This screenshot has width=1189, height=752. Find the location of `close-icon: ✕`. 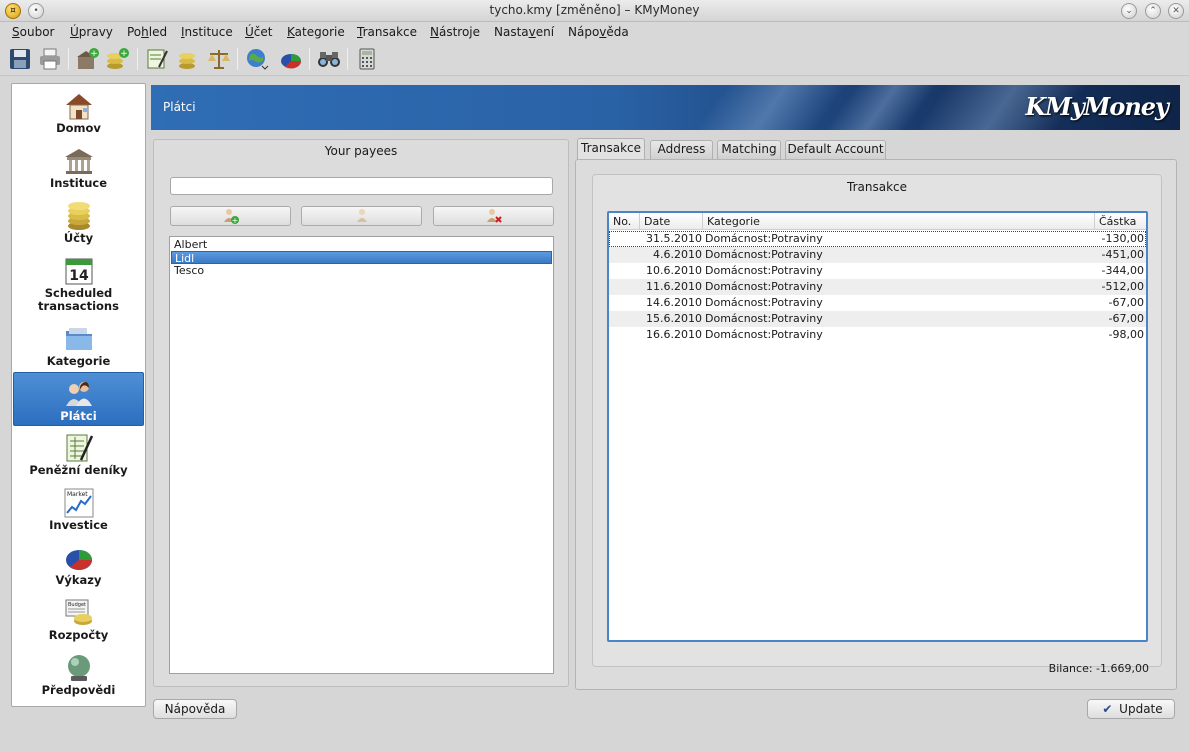

close-icon: ✕ is located at coordinates (1176, 11).